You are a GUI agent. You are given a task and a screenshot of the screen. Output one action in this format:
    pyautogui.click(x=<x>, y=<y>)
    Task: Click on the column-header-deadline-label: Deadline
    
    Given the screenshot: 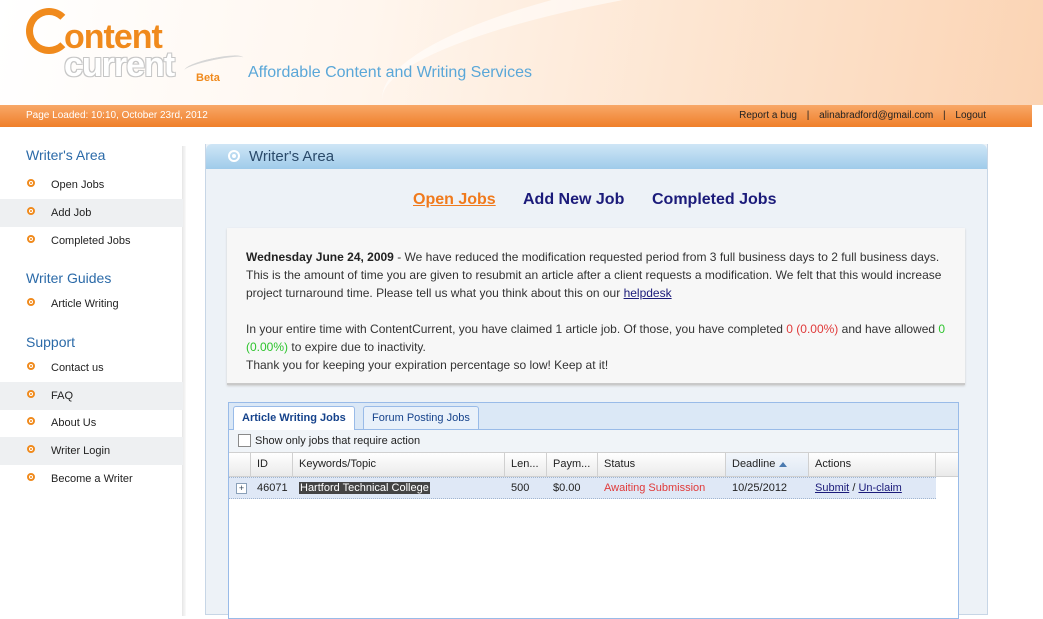 What is the action you would take?
    pyautogui.click(x=754, y=464)
    